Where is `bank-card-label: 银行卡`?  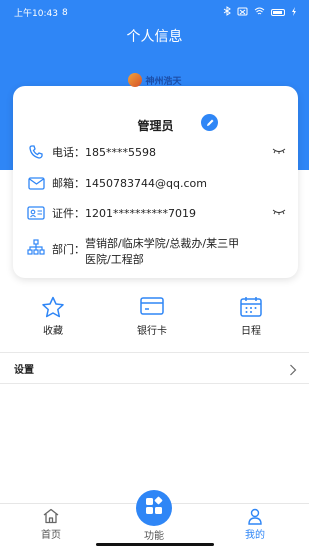 bank-card-label: 银行卡 is located at coordinates (152, 331).